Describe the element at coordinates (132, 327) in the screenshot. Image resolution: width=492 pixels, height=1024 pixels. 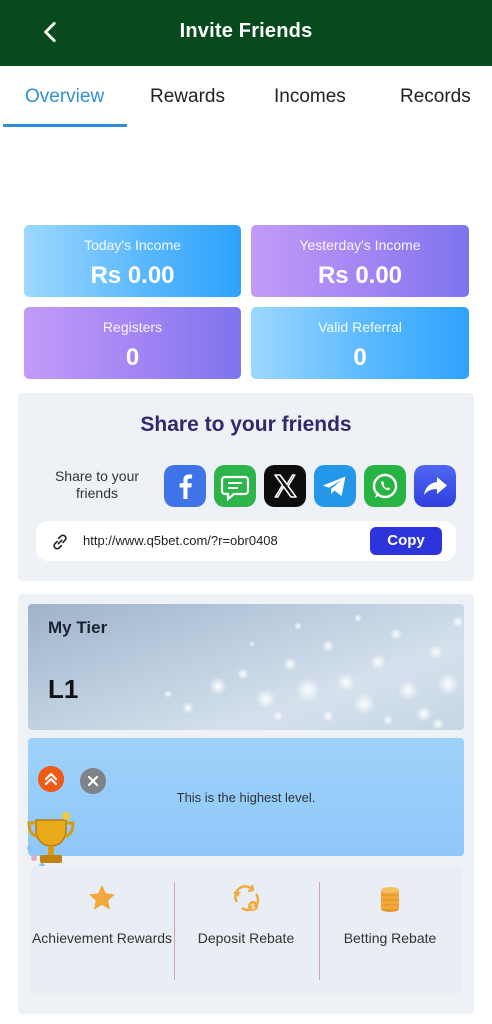
I see `registers-label: Registers` at that location.